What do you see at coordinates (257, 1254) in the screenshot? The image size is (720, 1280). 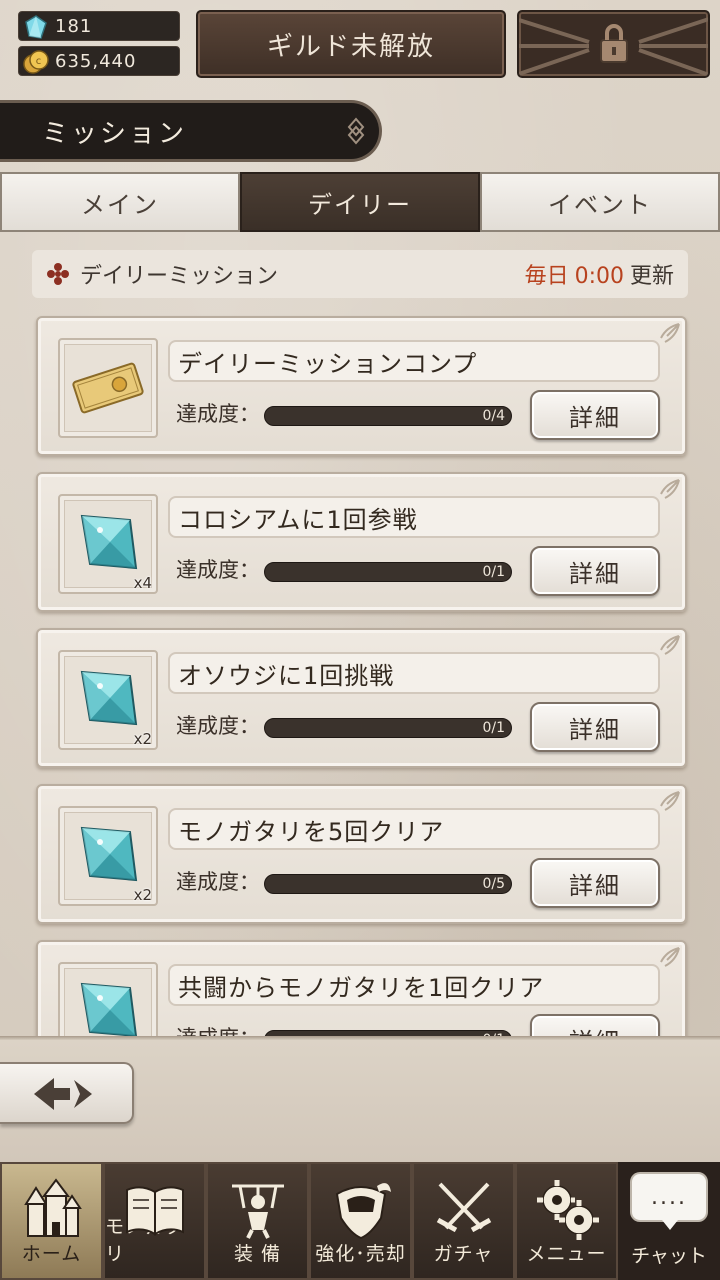 I see `nav-label: 装 備` at bounding box center [257, 1254].